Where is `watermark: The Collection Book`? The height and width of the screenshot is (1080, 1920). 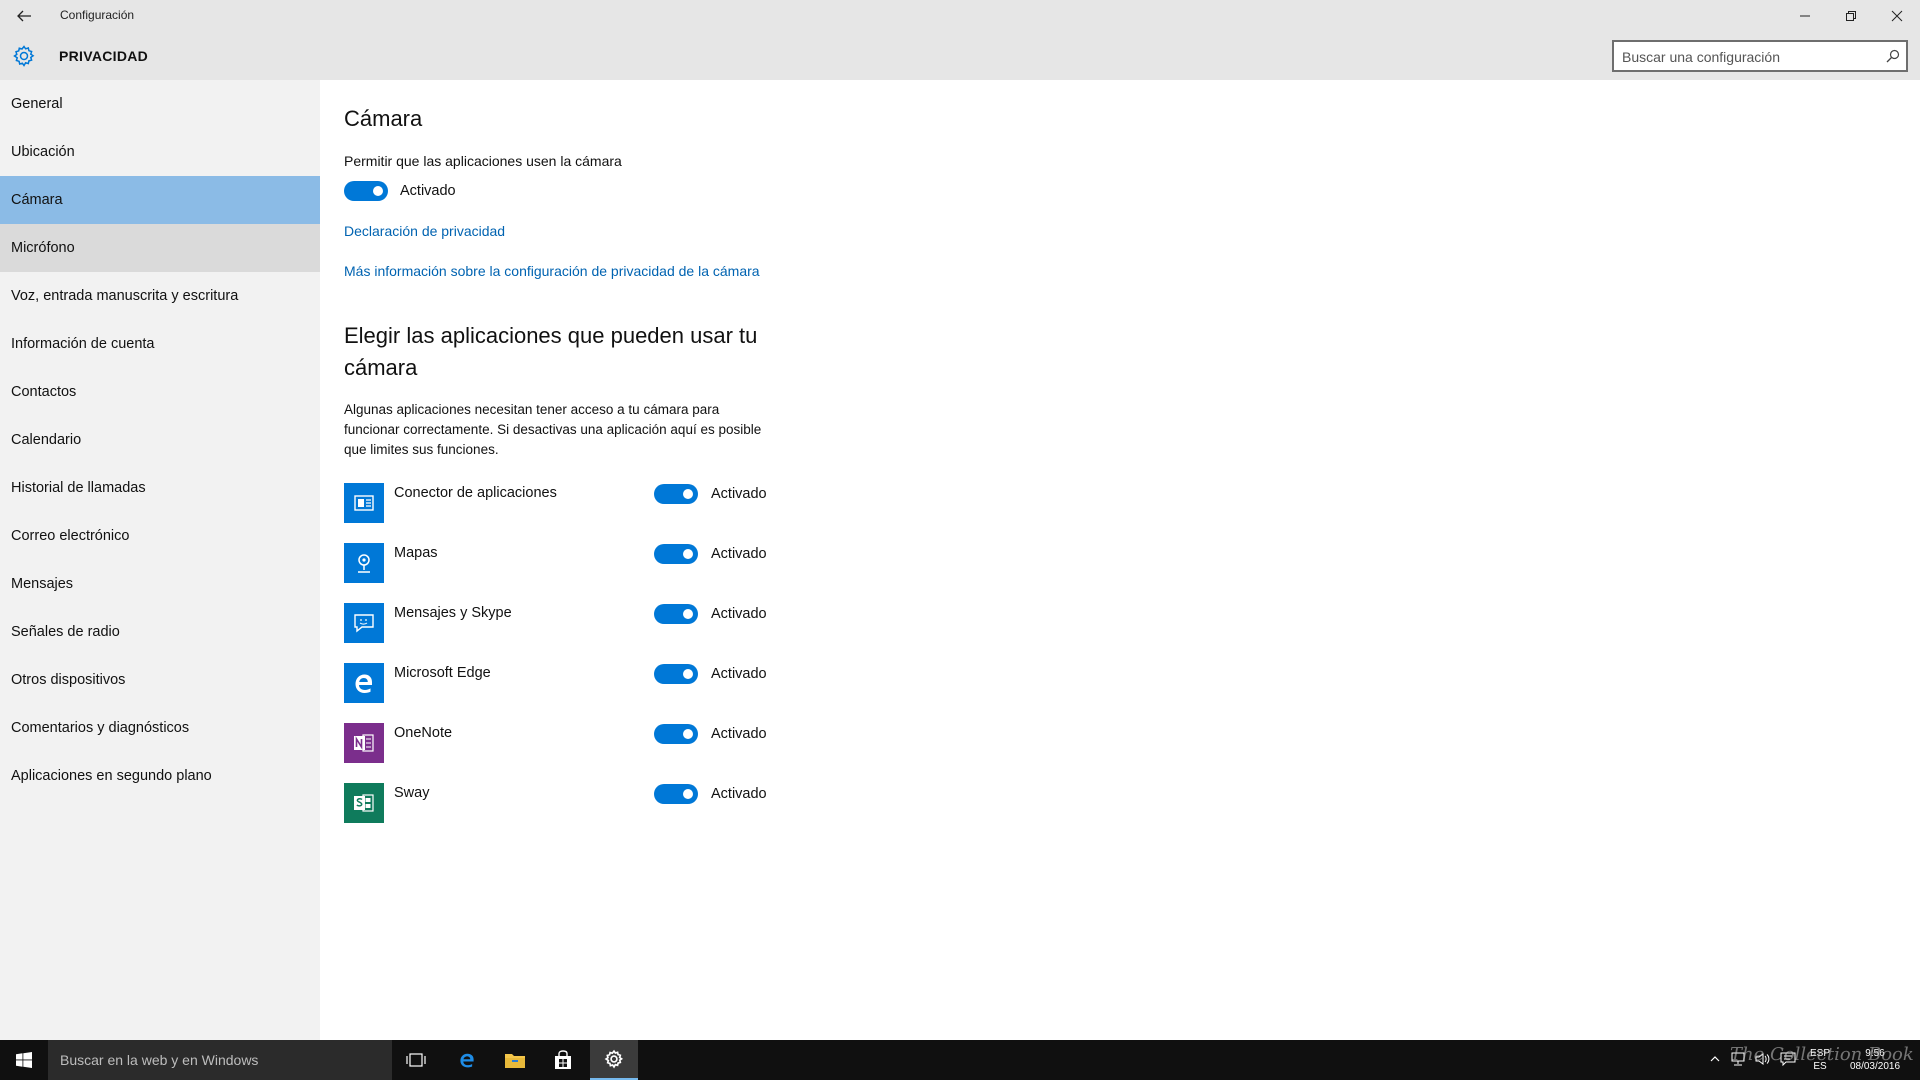 watermark: The Collection Book is located at coordinates (1822, 1054).